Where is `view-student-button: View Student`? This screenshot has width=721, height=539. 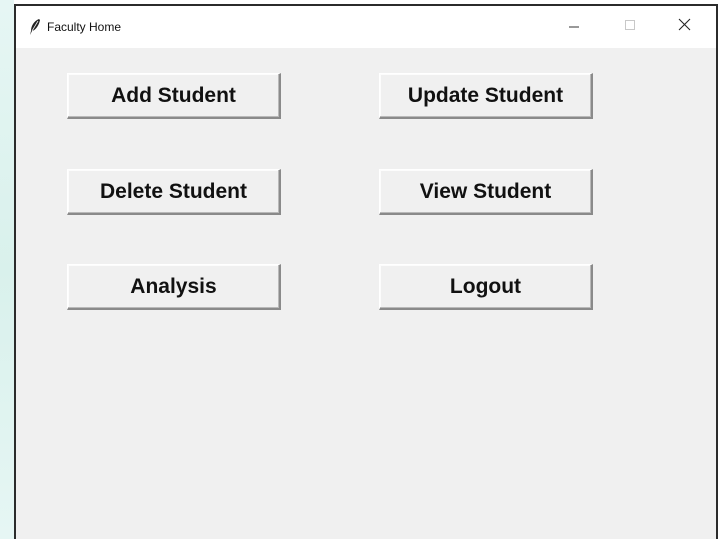 view-student-button: View Student is located at coordinates (486, 192).